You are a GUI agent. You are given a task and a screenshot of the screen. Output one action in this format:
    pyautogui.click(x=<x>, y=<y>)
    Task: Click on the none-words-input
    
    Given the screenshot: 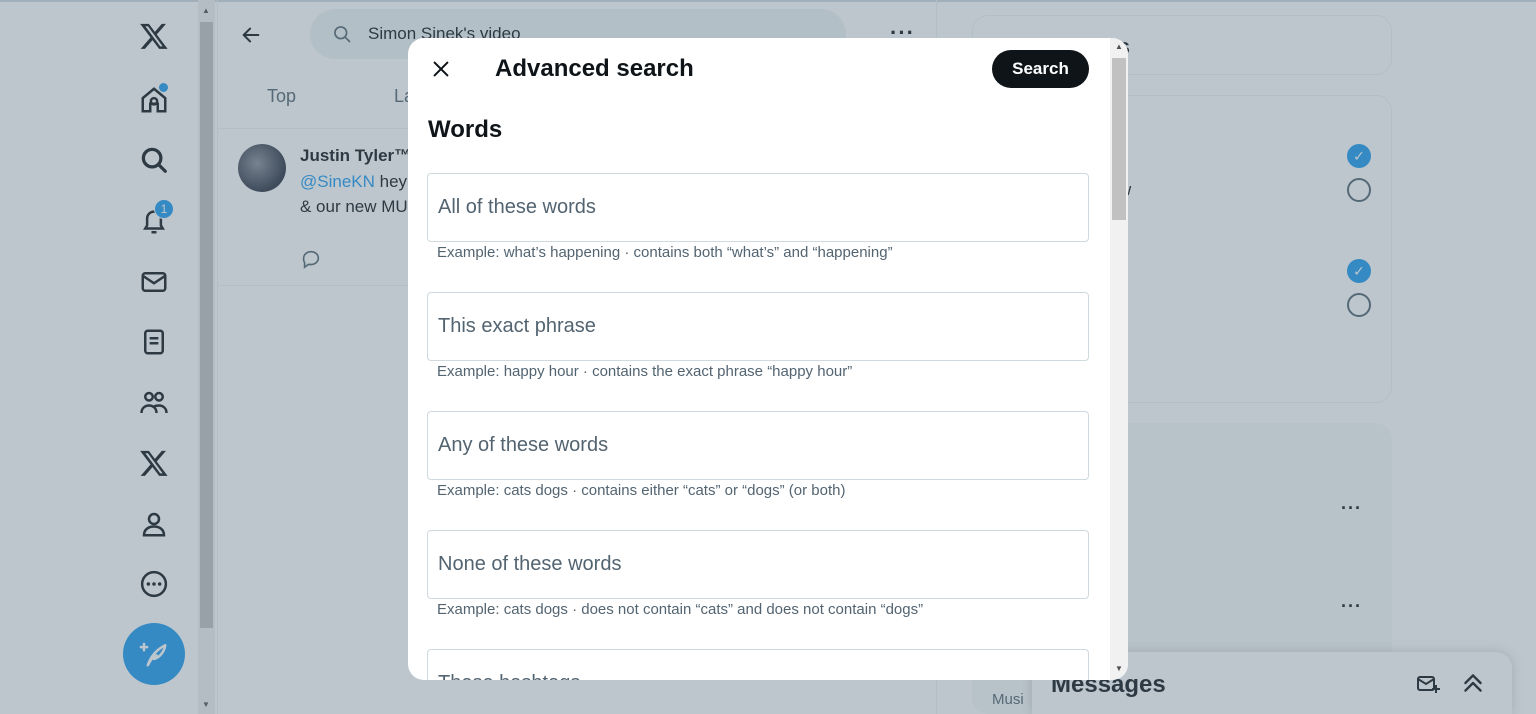 What is the action you would take?
    pyautogui.click(x=758, y=564)
    